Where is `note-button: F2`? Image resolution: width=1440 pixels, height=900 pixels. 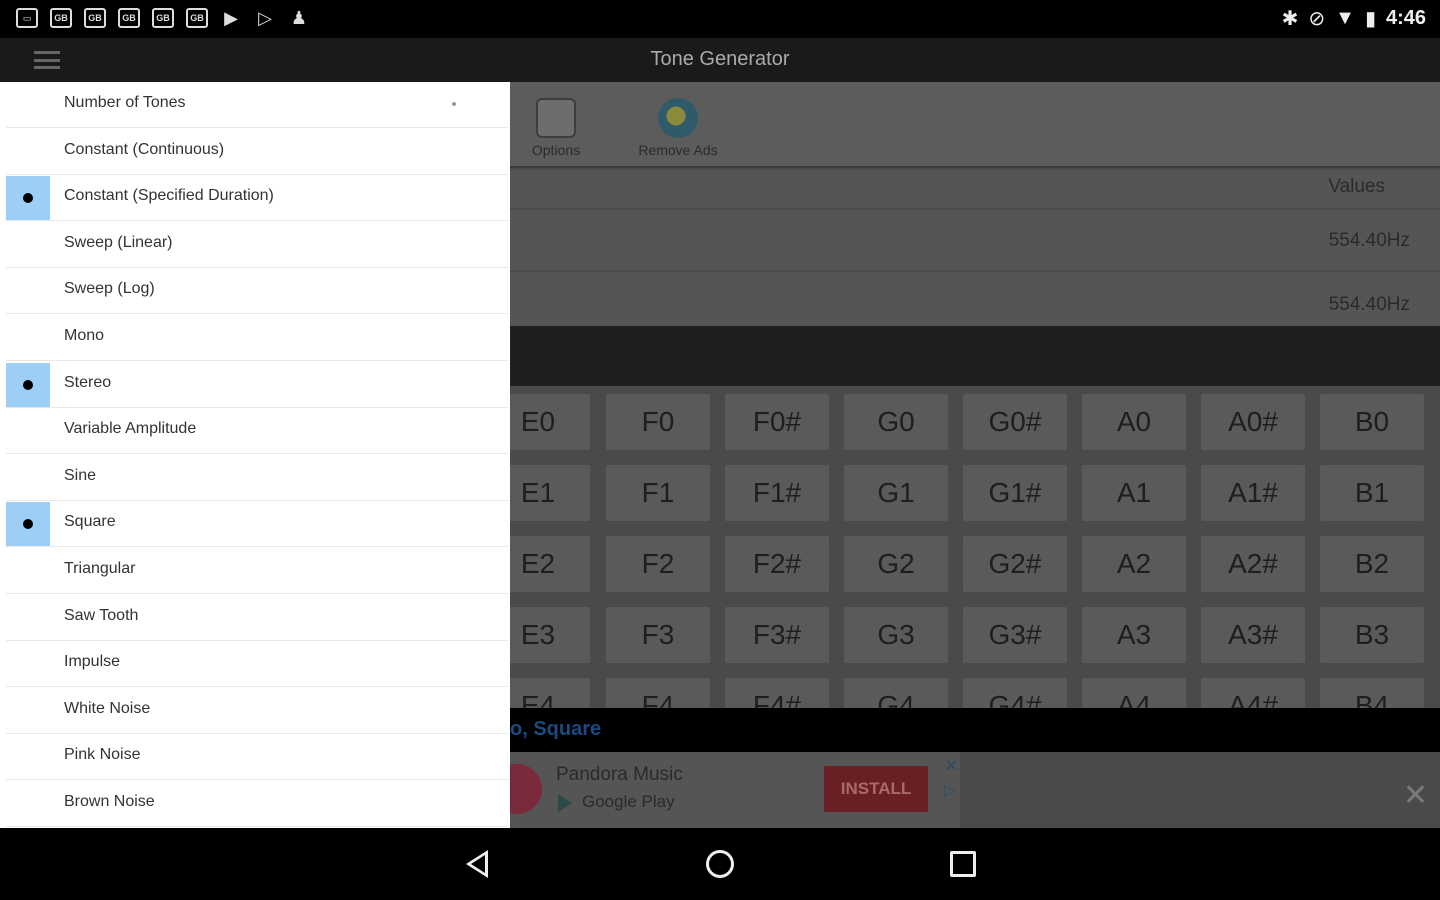
note-button: F2 is located at coordinates (658, 564).